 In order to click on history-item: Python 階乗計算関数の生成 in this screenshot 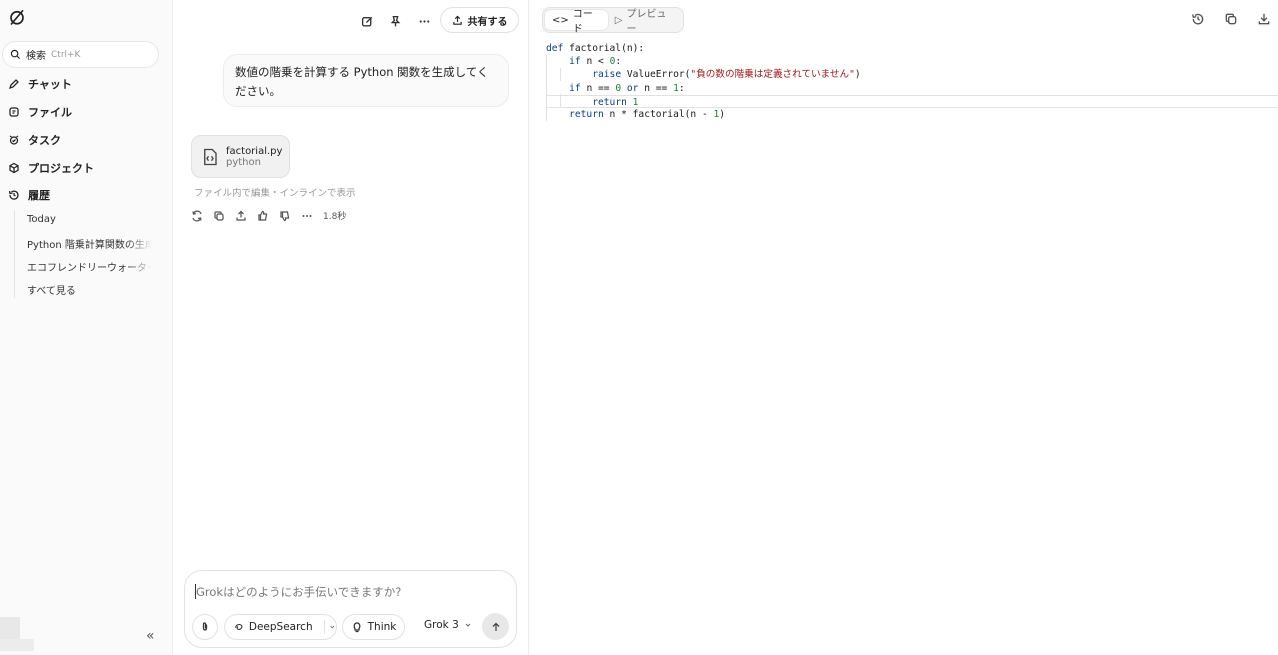, I will do `click(89, 243)`.